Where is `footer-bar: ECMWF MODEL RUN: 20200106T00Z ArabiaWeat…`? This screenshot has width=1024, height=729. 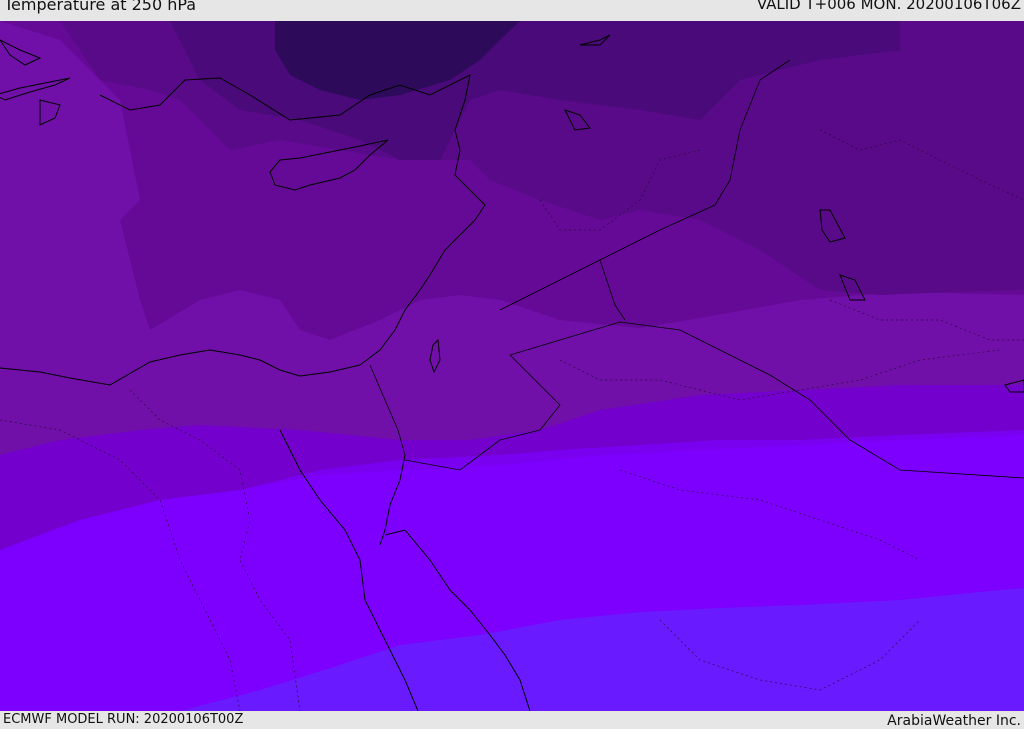 footer-bar: ECMWF MODEL RUN: 20200106T00Z ArabiaWeat… is located at coordinates (512, 720).